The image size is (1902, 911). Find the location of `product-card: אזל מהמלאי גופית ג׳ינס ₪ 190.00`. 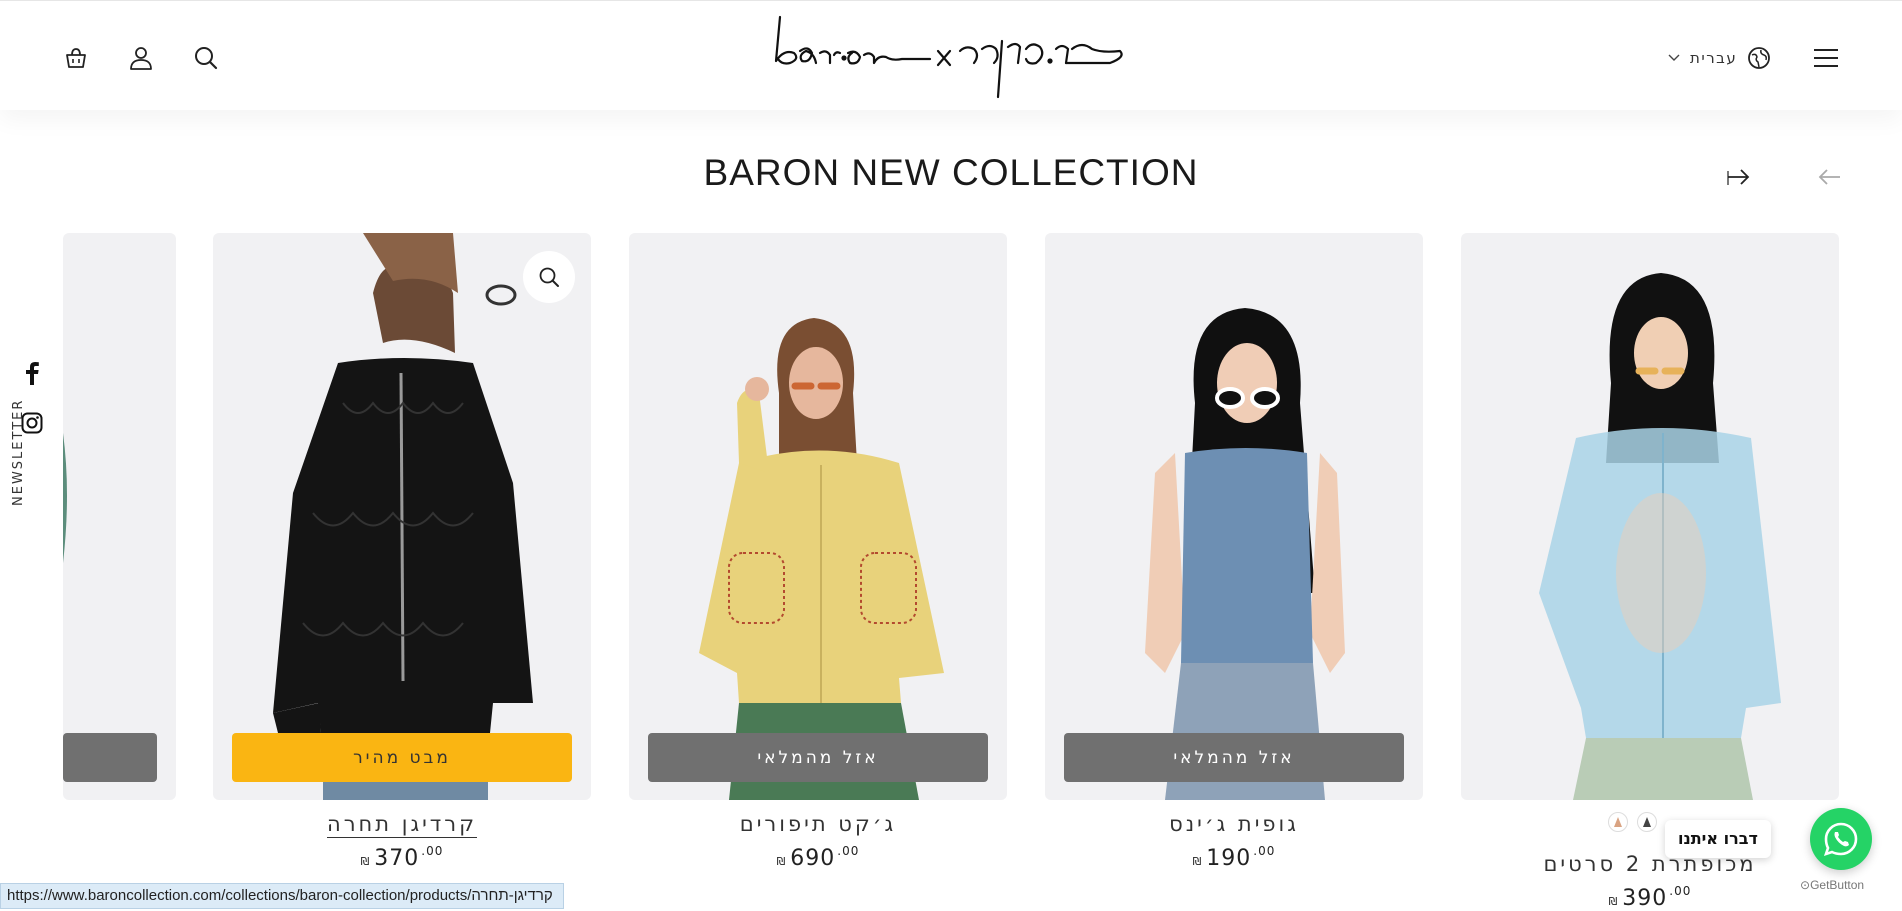

product-card: אזל מהמלאי גופית ג׳ינס ₪ 190.00 is located at coordinates (1234, 552).